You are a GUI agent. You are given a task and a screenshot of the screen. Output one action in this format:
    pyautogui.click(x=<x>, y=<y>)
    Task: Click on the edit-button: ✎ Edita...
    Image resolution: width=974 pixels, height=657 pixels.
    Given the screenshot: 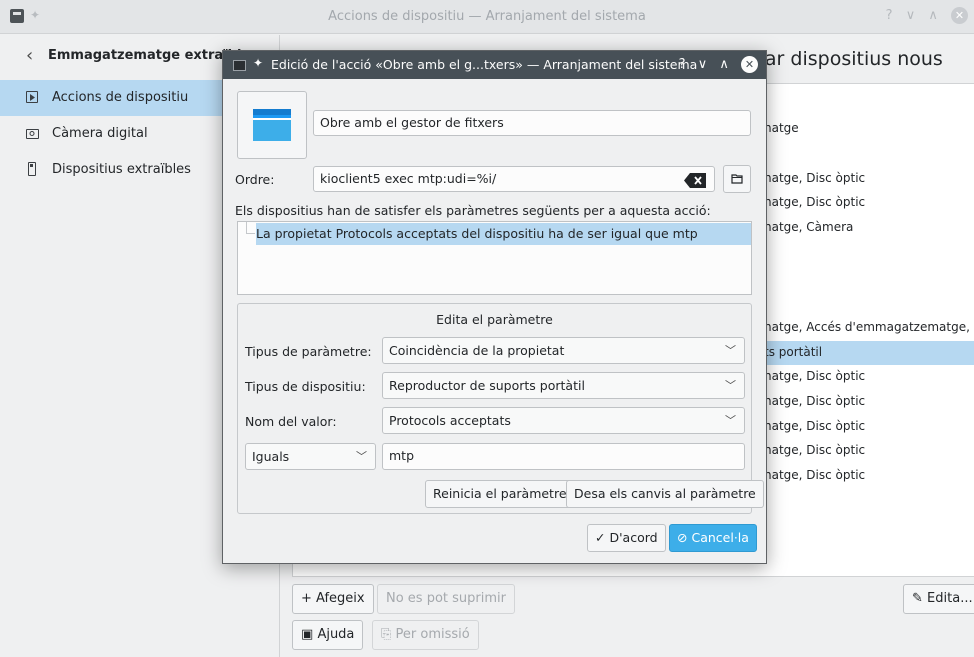 What is the action you would take?
    pyautogui.click(x=938, y=599)
    